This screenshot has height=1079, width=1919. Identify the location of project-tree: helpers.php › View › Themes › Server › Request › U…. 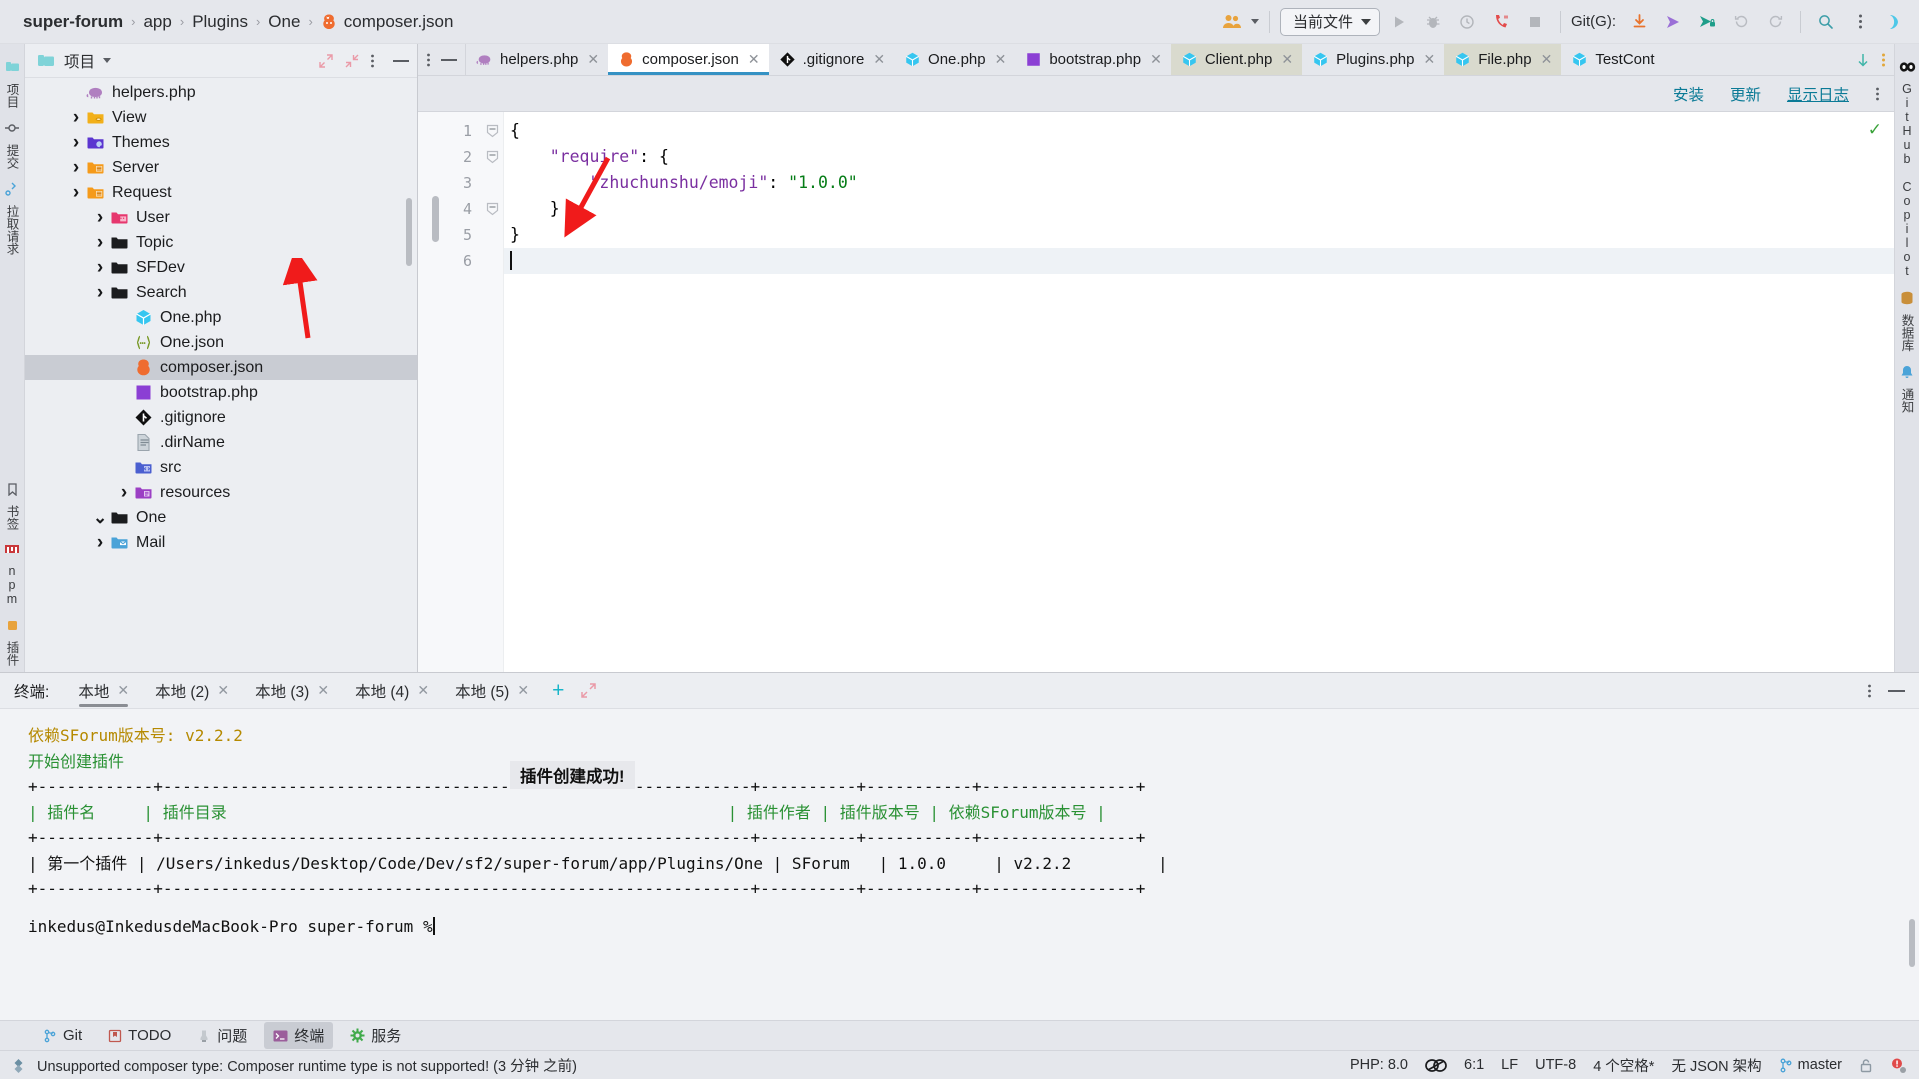
(221, 375).